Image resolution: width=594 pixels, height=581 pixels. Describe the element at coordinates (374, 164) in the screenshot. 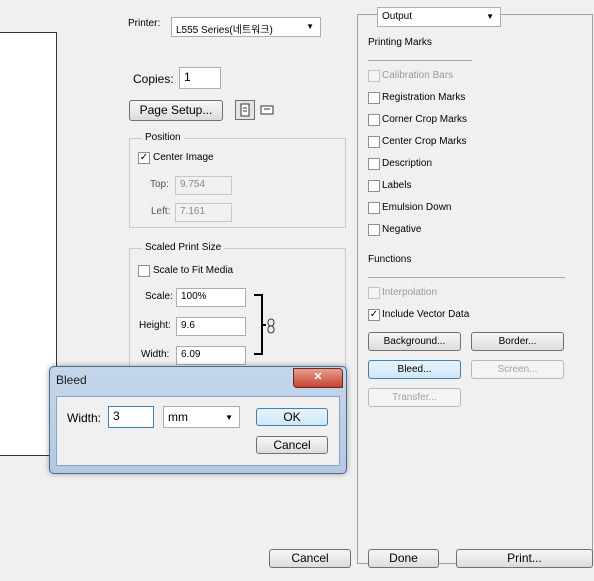

I see `description-checkbox` at that location.